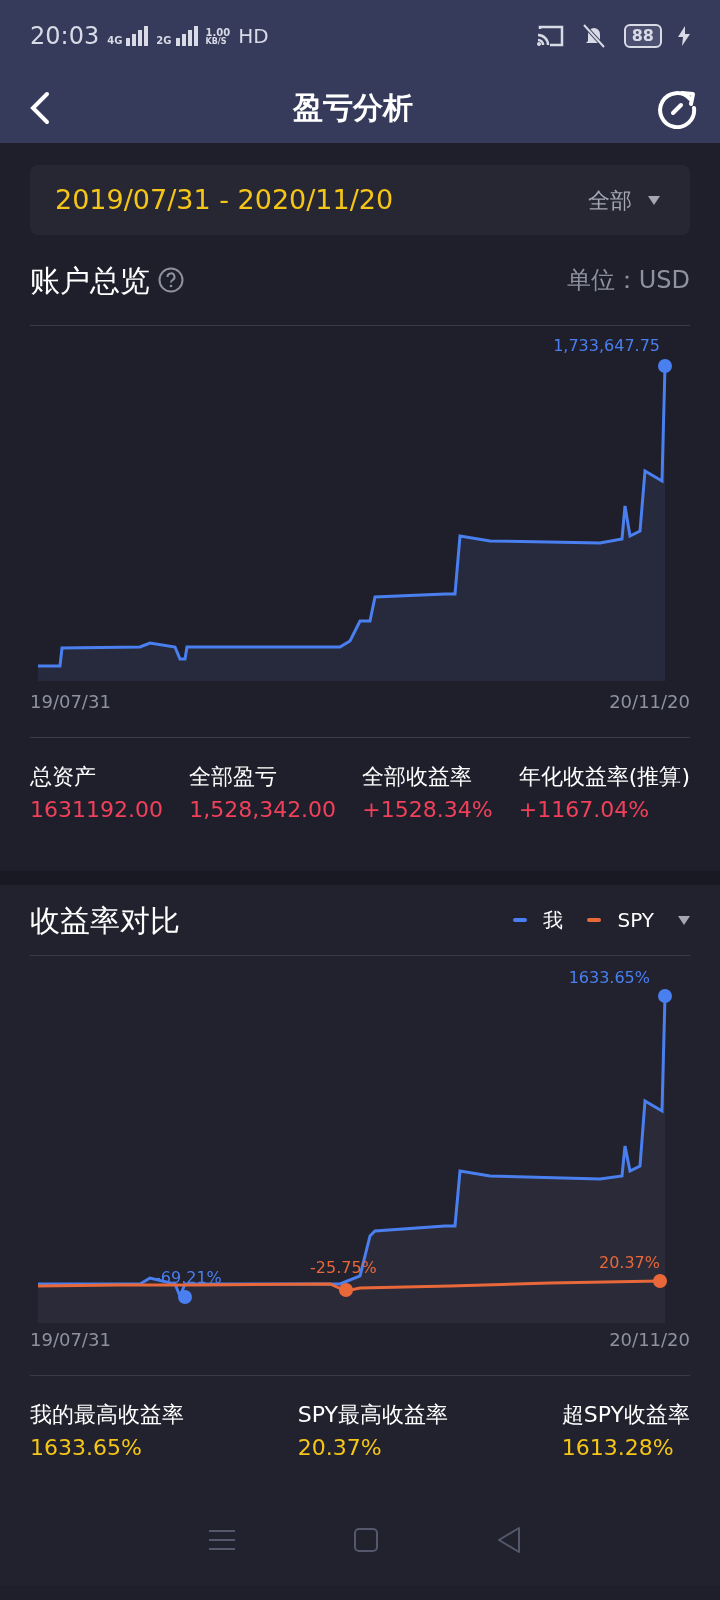 This screenshot has height=1600, width=720. I want to click on end-point-marker, so click(660, 1281).